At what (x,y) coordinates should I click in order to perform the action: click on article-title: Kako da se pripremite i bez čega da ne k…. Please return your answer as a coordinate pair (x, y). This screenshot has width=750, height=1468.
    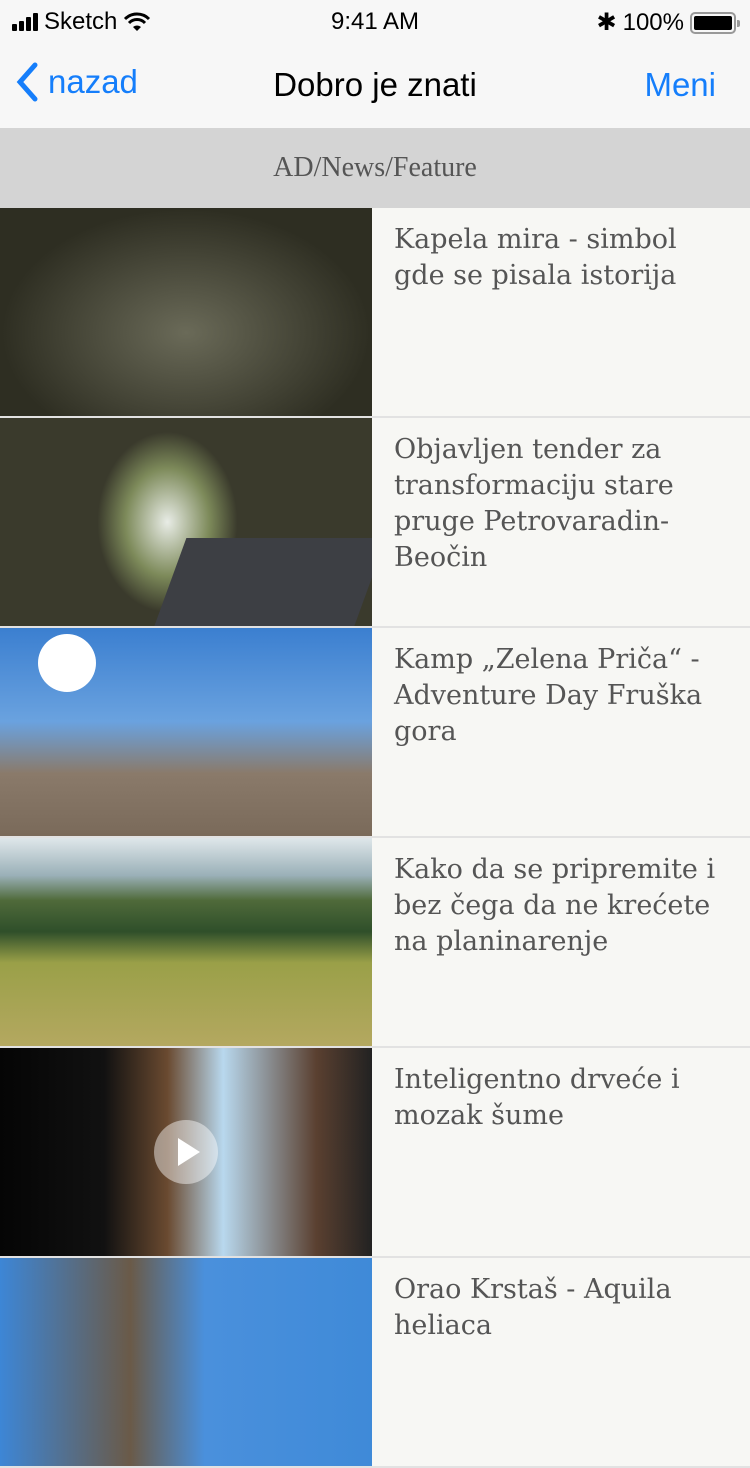
    Looking at the image, I should click on (555, 905).